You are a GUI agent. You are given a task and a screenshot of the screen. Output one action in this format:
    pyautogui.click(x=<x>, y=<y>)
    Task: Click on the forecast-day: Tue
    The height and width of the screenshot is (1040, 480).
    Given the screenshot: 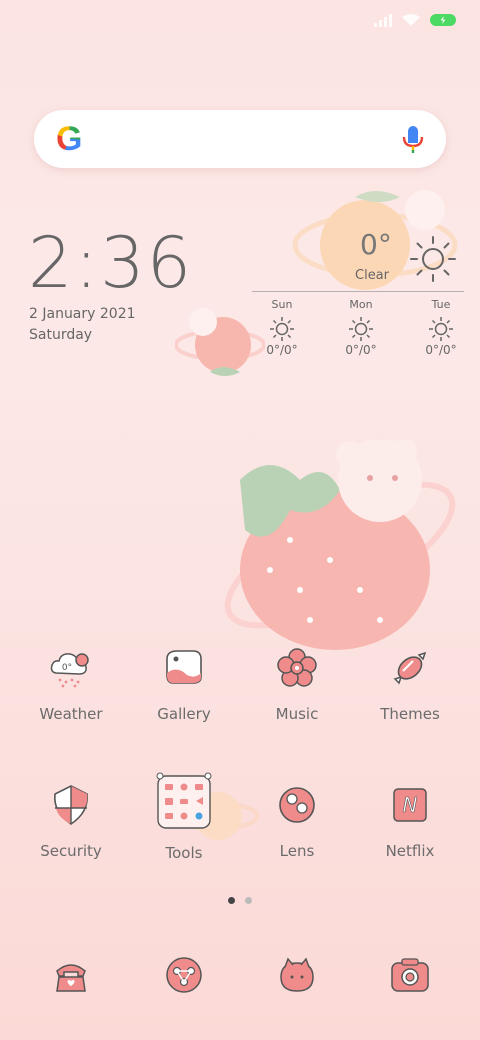 What is the action you would take?
    pyautogui.click(x=441, y=304)
    